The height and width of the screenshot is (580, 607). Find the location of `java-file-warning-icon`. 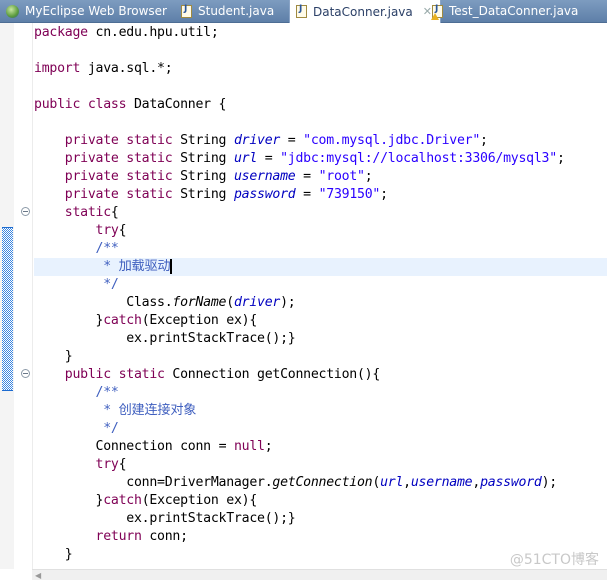

java-file-warning-icon is located at coordinates (437, 12).